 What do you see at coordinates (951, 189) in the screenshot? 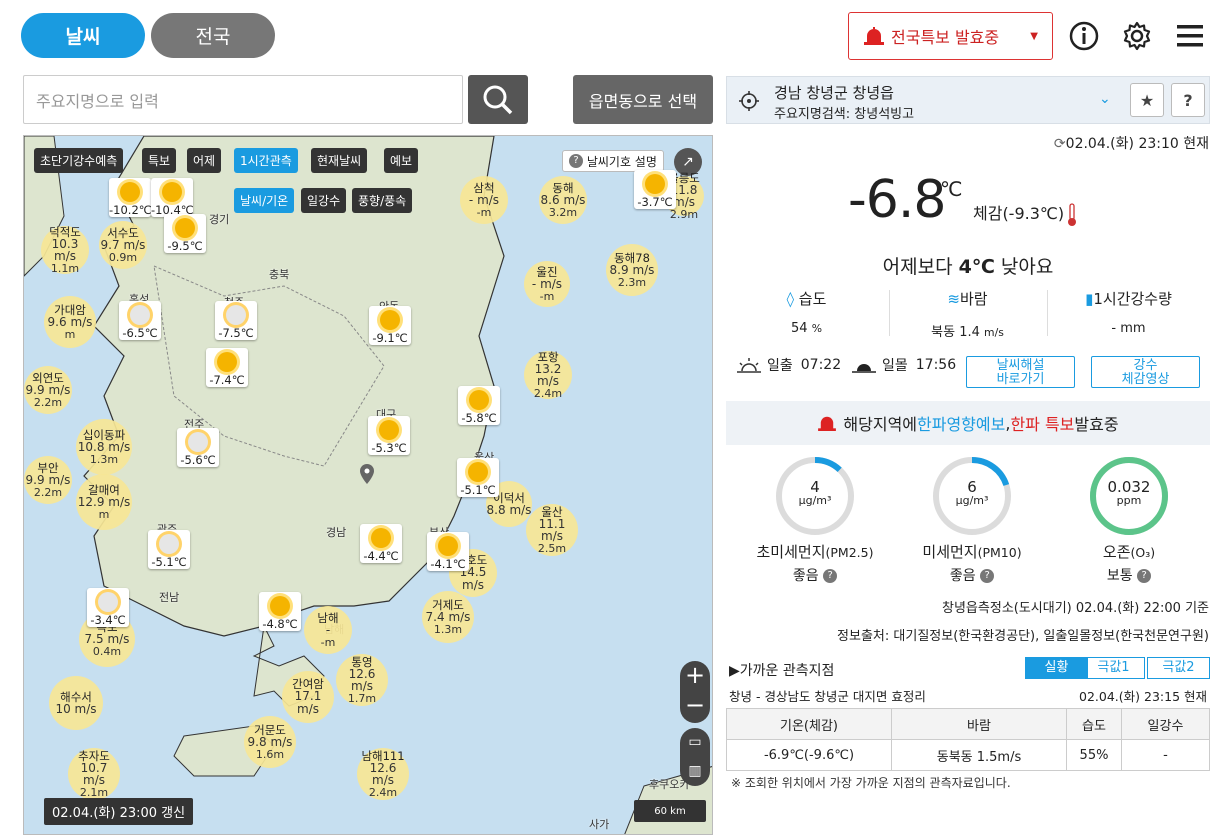
I see `temperature-unit: ℃` at bounding box center [951, 189].